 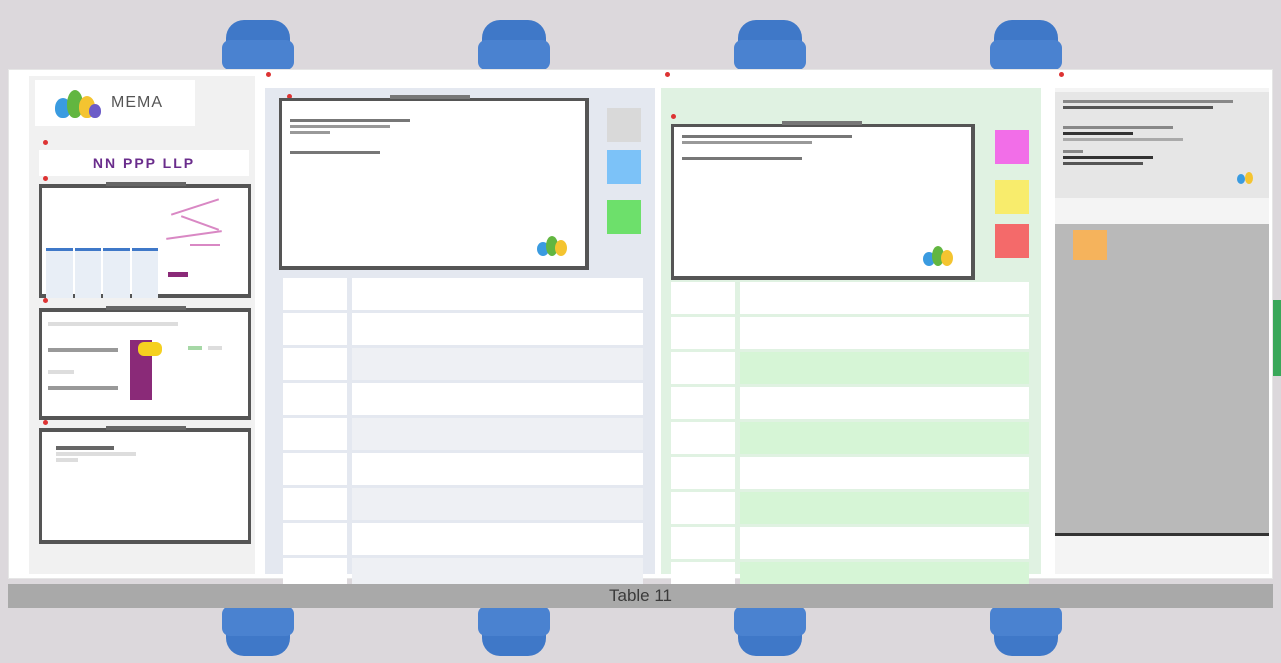 I want to click on table-label-bar: Table 11, so click(x=640, y=596).